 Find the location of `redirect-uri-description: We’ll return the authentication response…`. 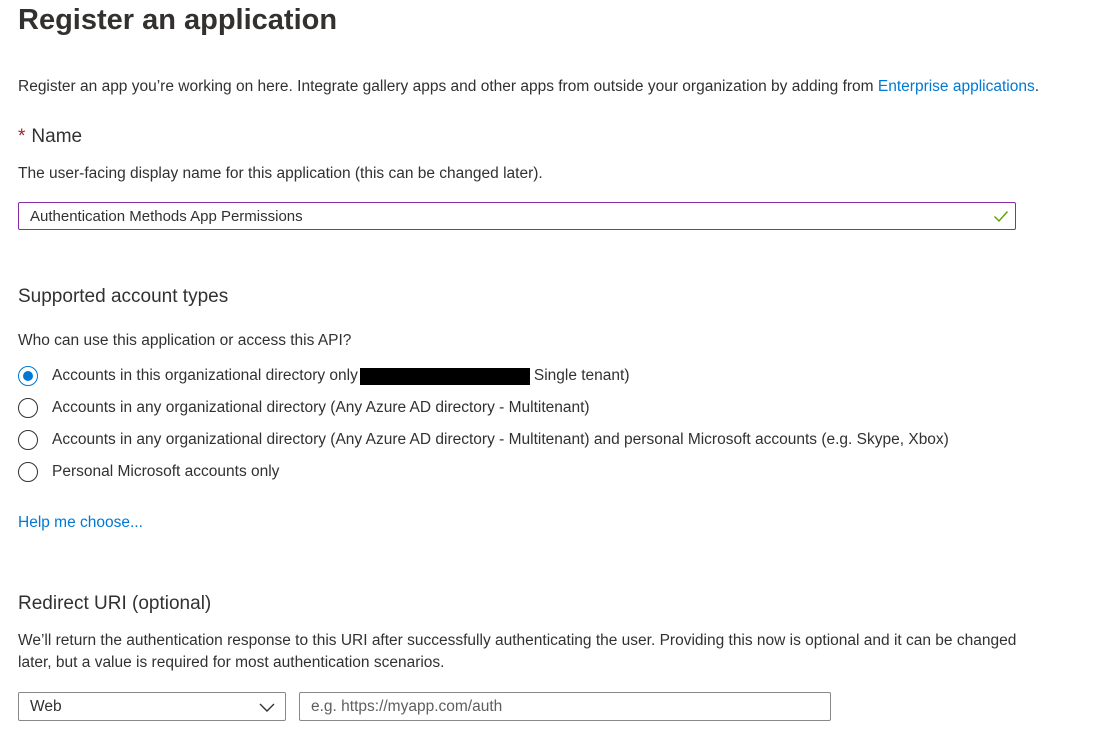

redirect-uri-description: We’ll return the authentication response… is located at coordinates (517, 651).